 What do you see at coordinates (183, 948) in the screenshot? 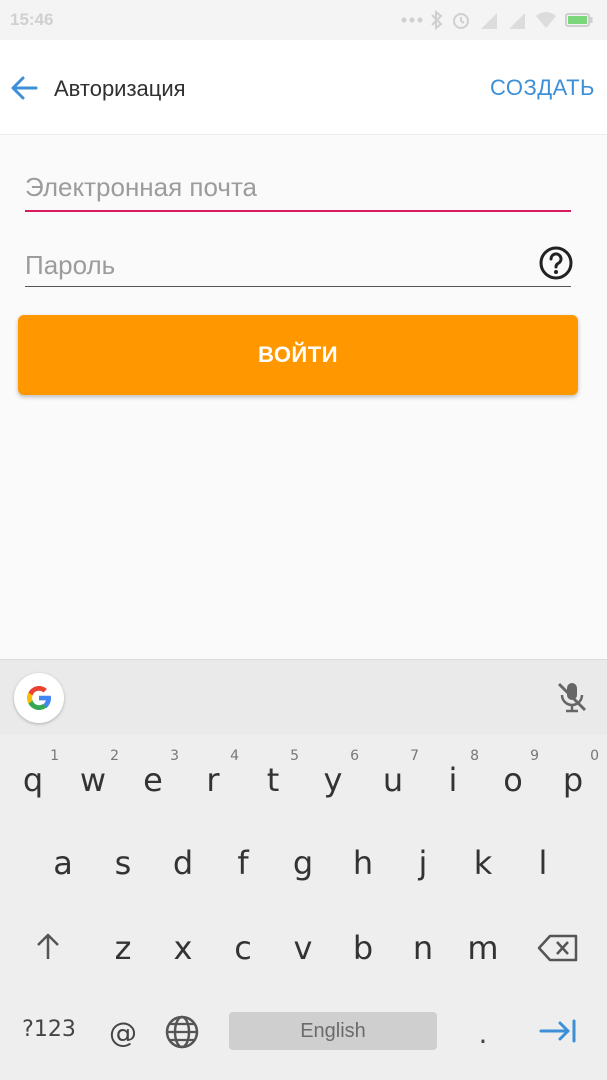
I see `key-x: x` at bounding box center [183, 948].